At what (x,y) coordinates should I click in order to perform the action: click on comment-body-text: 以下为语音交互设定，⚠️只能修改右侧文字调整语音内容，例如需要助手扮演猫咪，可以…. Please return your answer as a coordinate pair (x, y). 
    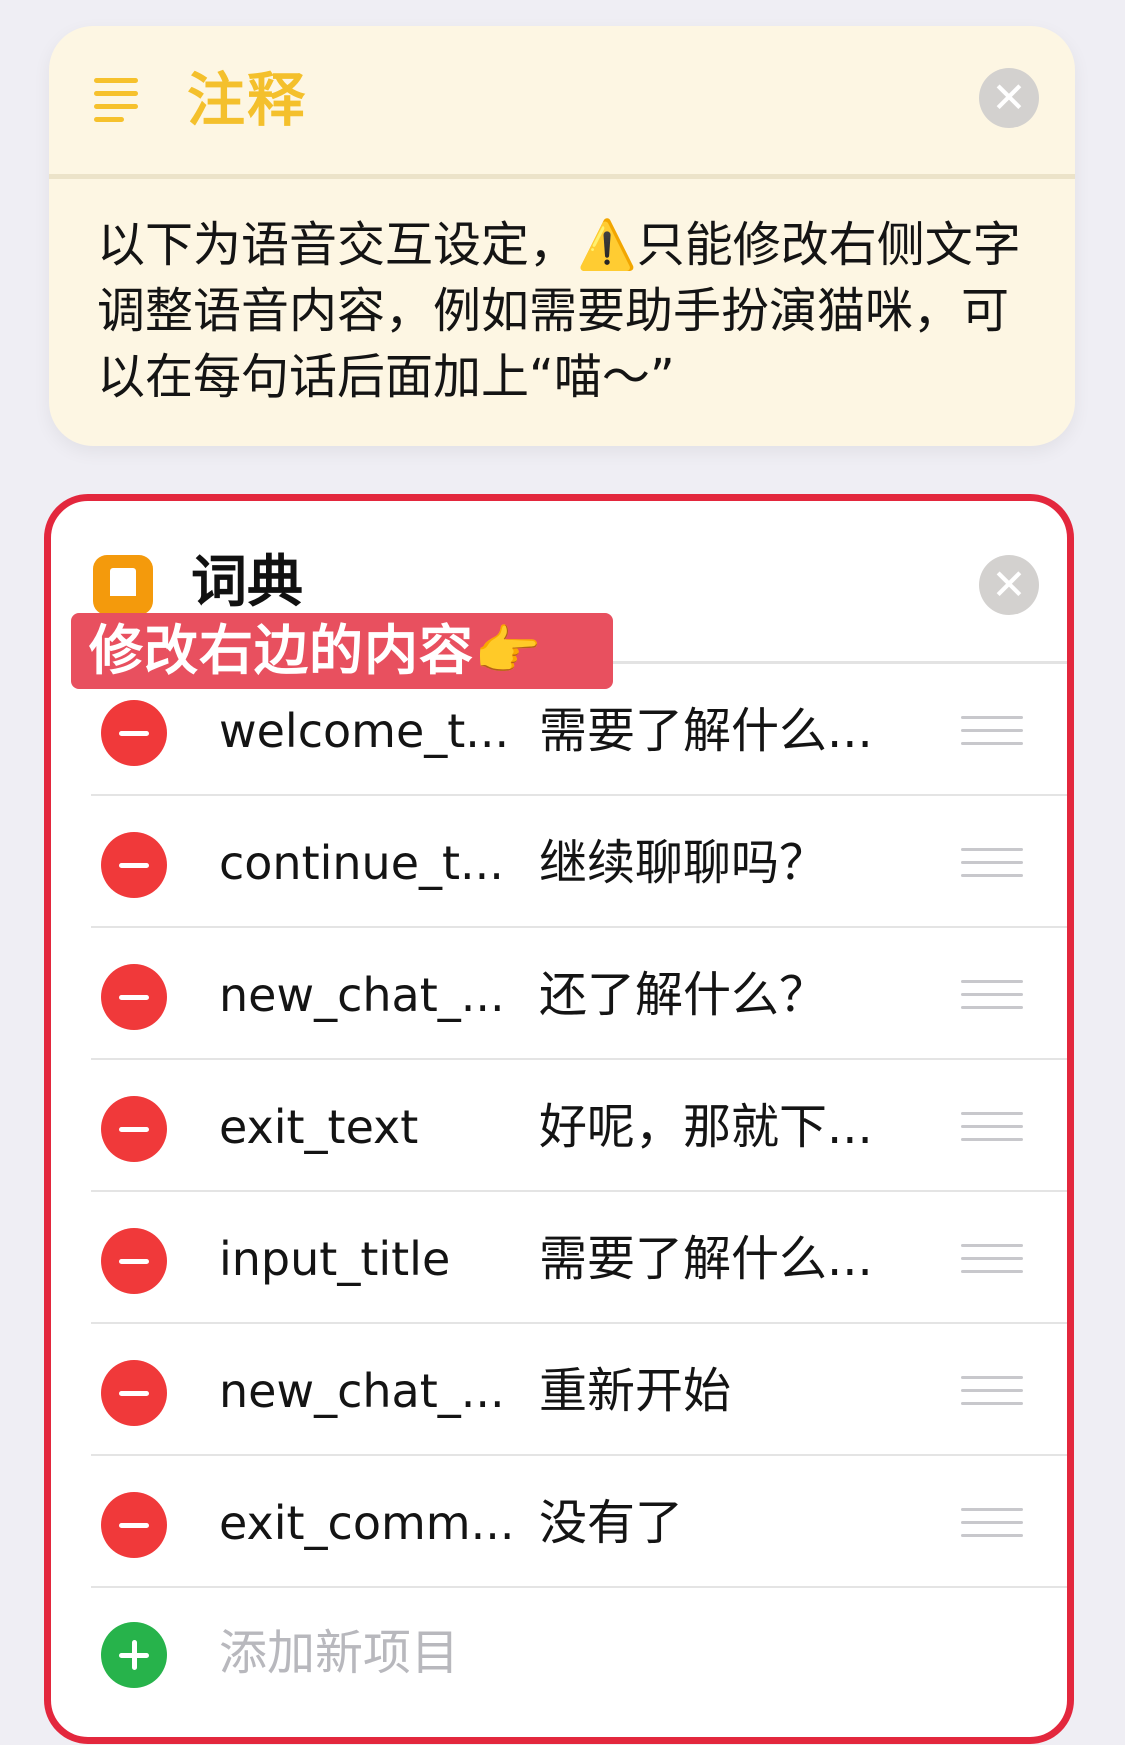
    Looking at the image, I should click on (559, 311).